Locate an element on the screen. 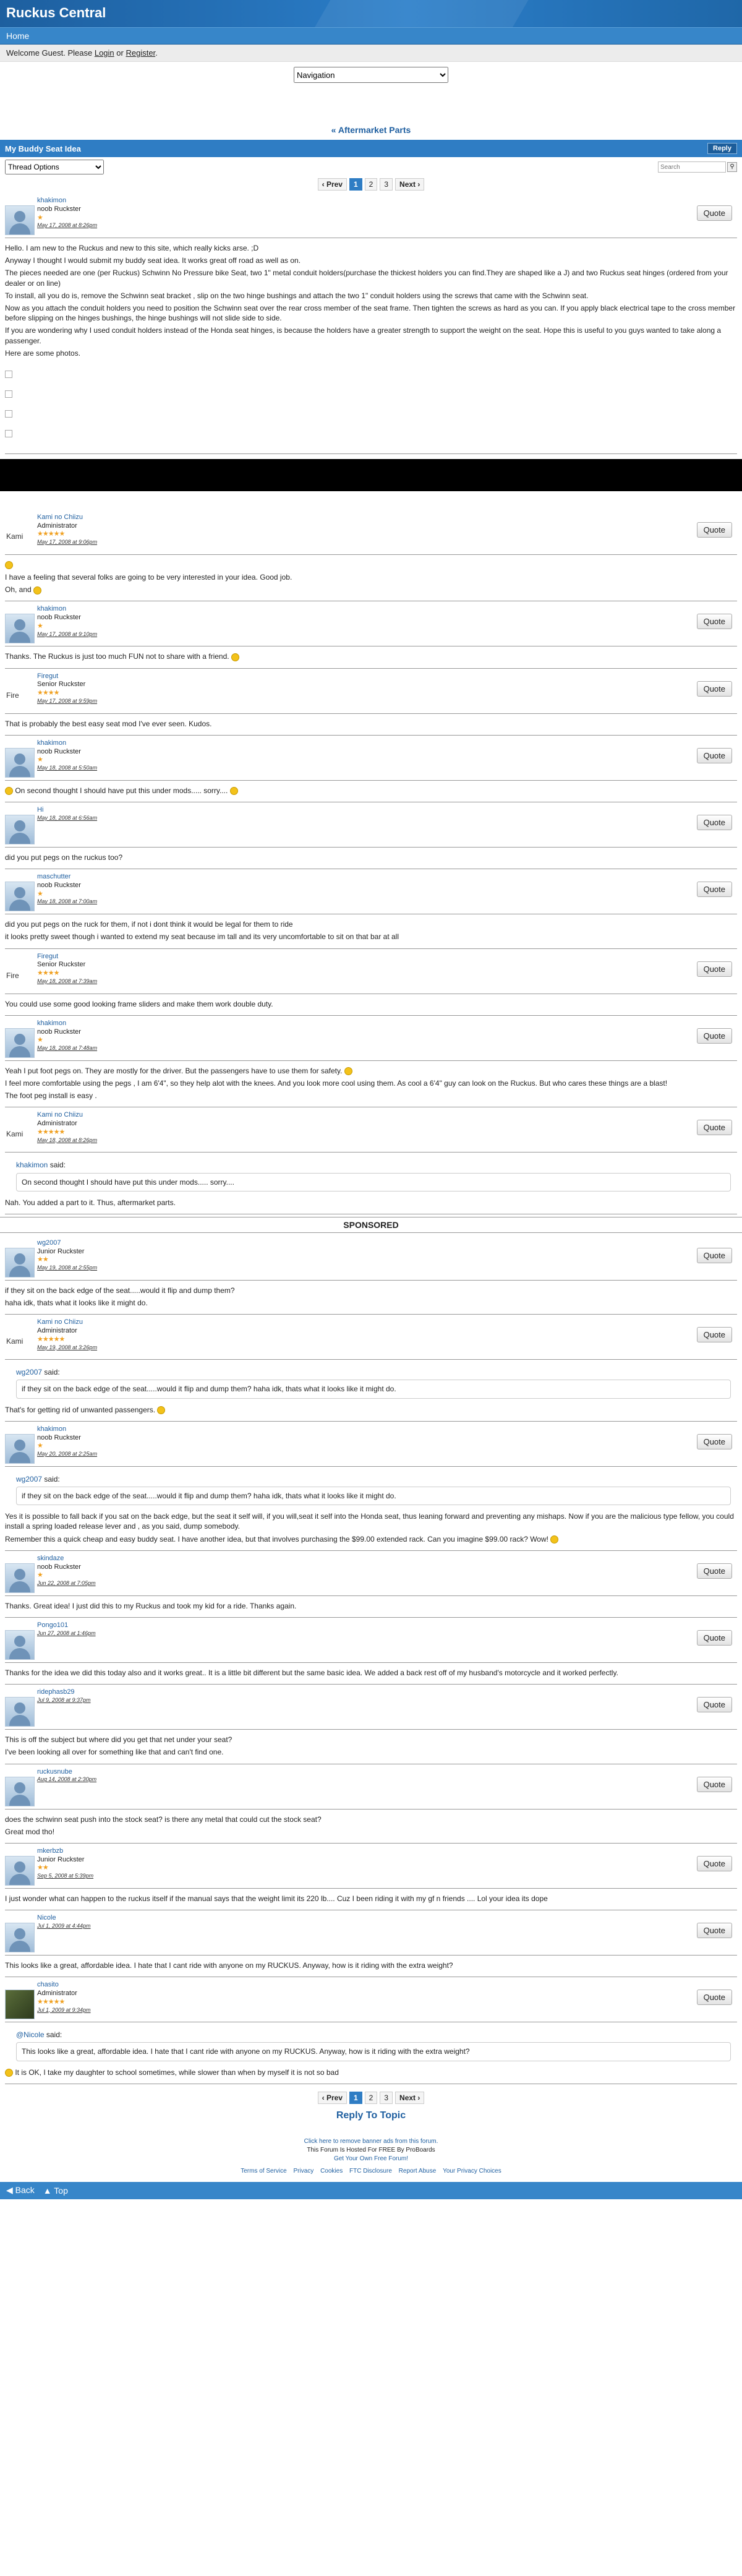 This screenshot has width=742, height=2576. post-date-link: May 18, 2008 at 7:00am is located at coordinates (67, 902).